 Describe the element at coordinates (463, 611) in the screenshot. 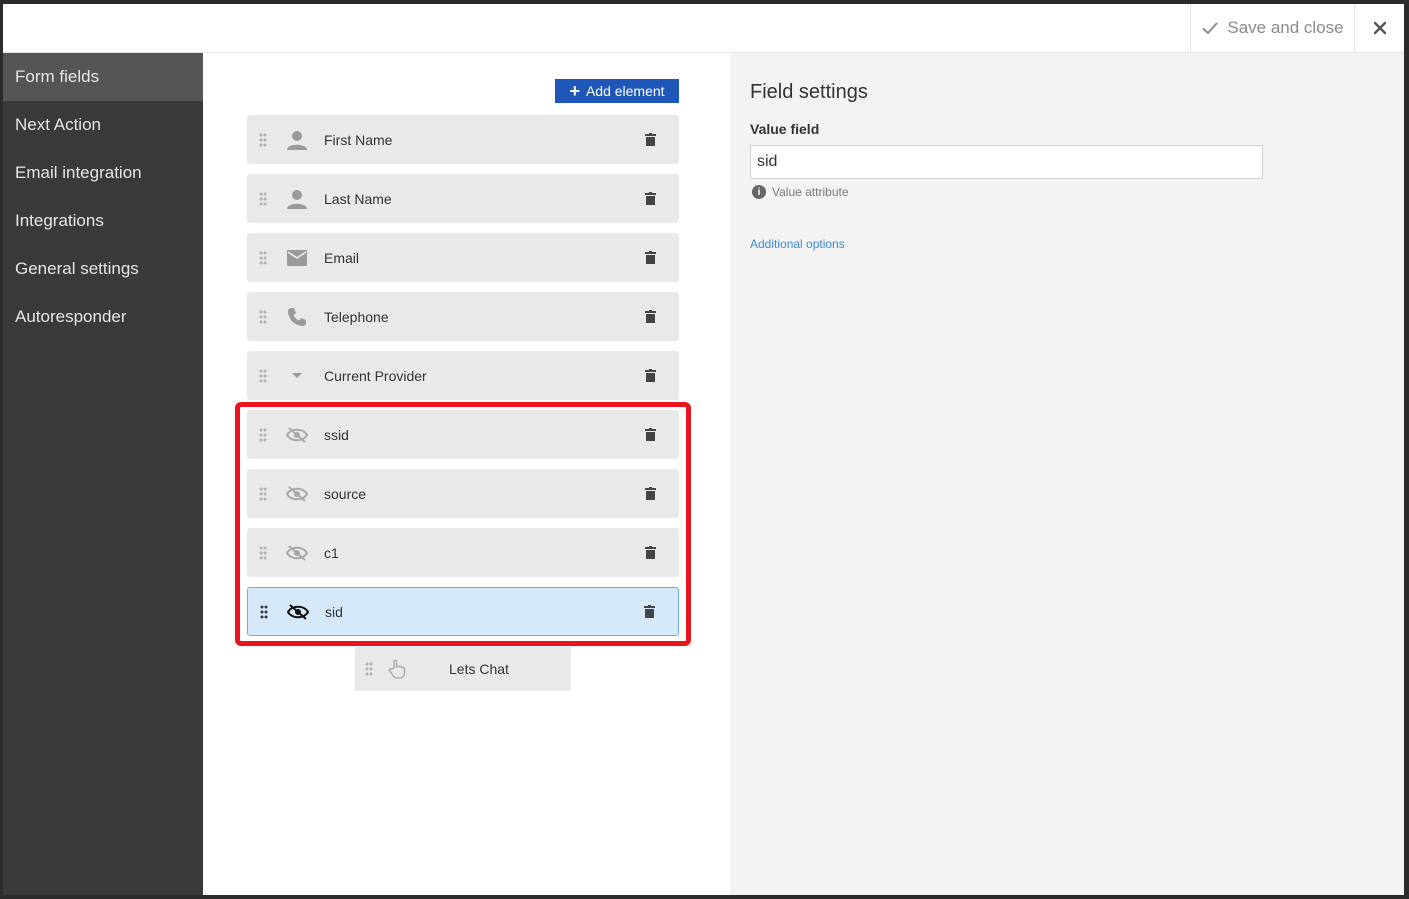

I see `field-row-sid: sid` at that location.